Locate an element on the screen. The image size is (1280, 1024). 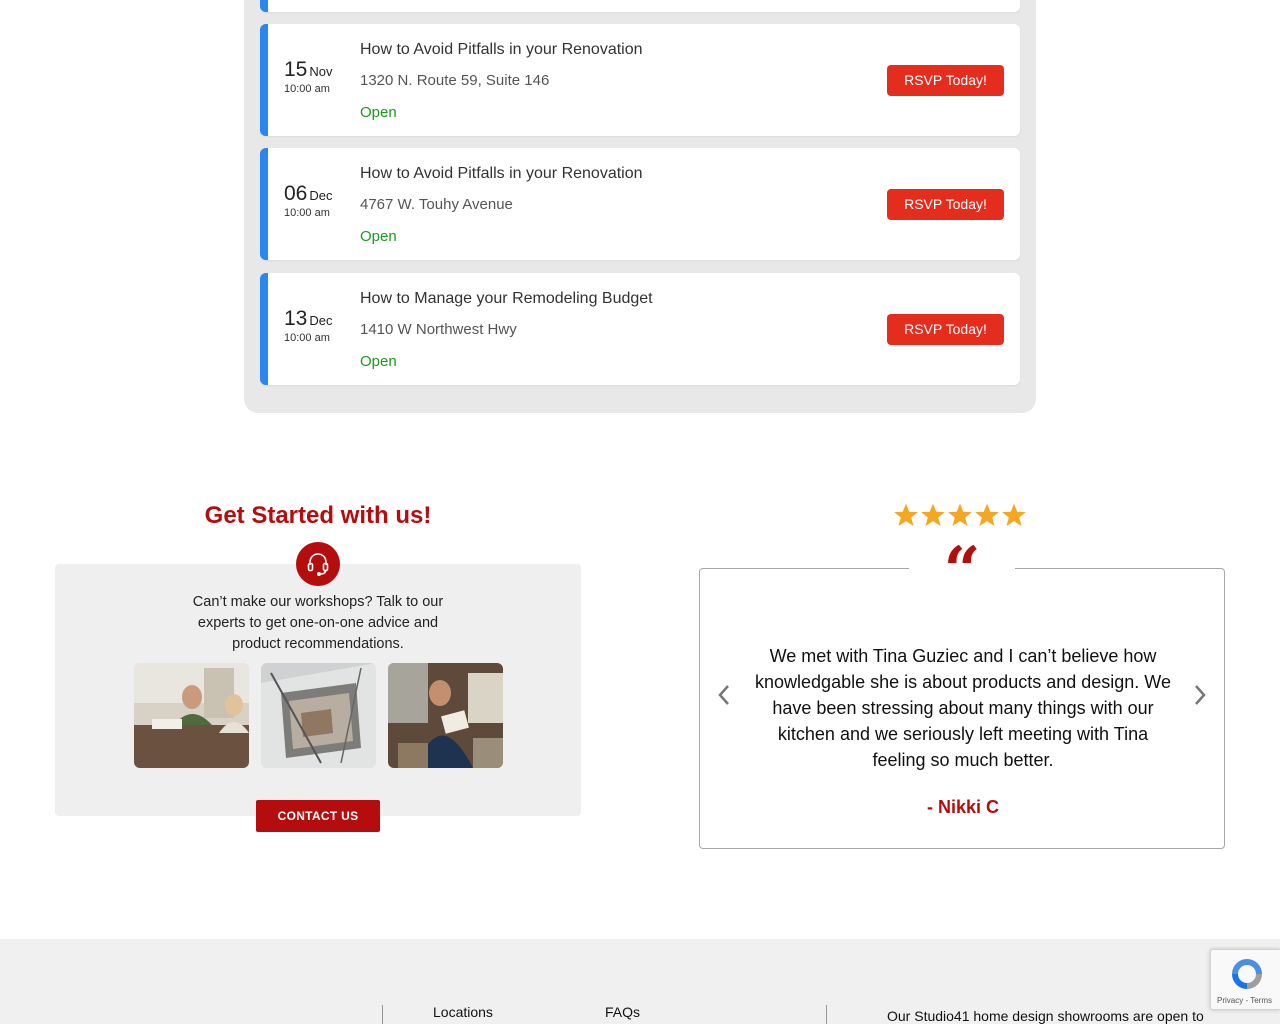
event-date: 15 Nov 10:00 am is located at coordinates (319, 76).